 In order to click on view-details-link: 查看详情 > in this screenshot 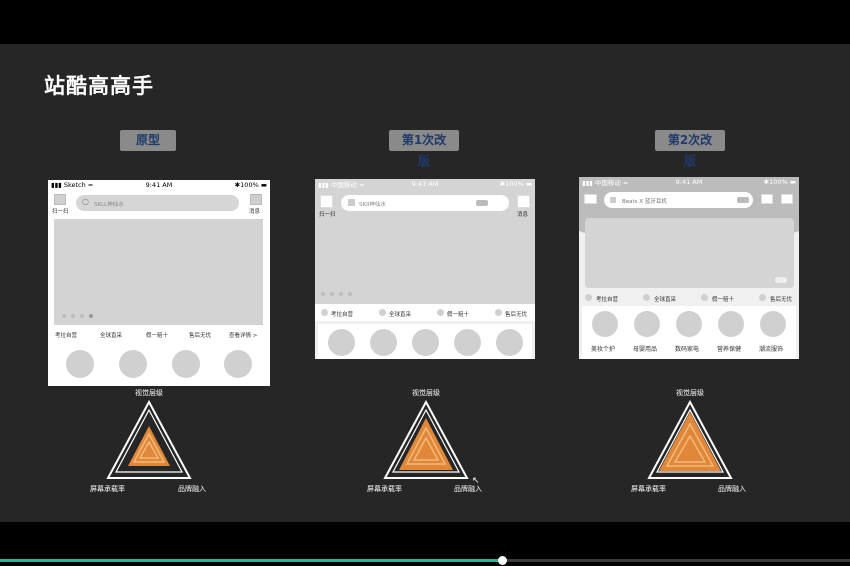, I will do `click(243, 335)`.